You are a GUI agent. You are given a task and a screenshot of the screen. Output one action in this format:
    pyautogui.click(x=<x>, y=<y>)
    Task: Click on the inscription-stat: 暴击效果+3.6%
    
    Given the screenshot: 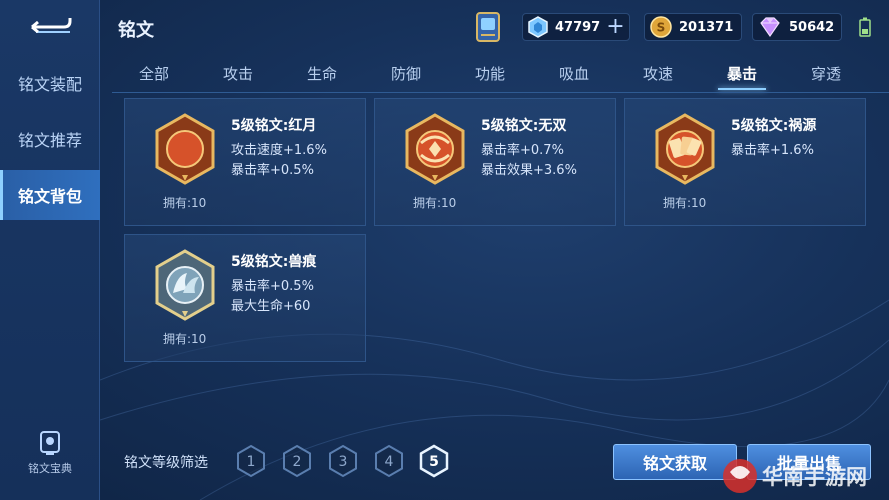 What is the action you would take?
    pyautogui.click(x=529, y=170)
    